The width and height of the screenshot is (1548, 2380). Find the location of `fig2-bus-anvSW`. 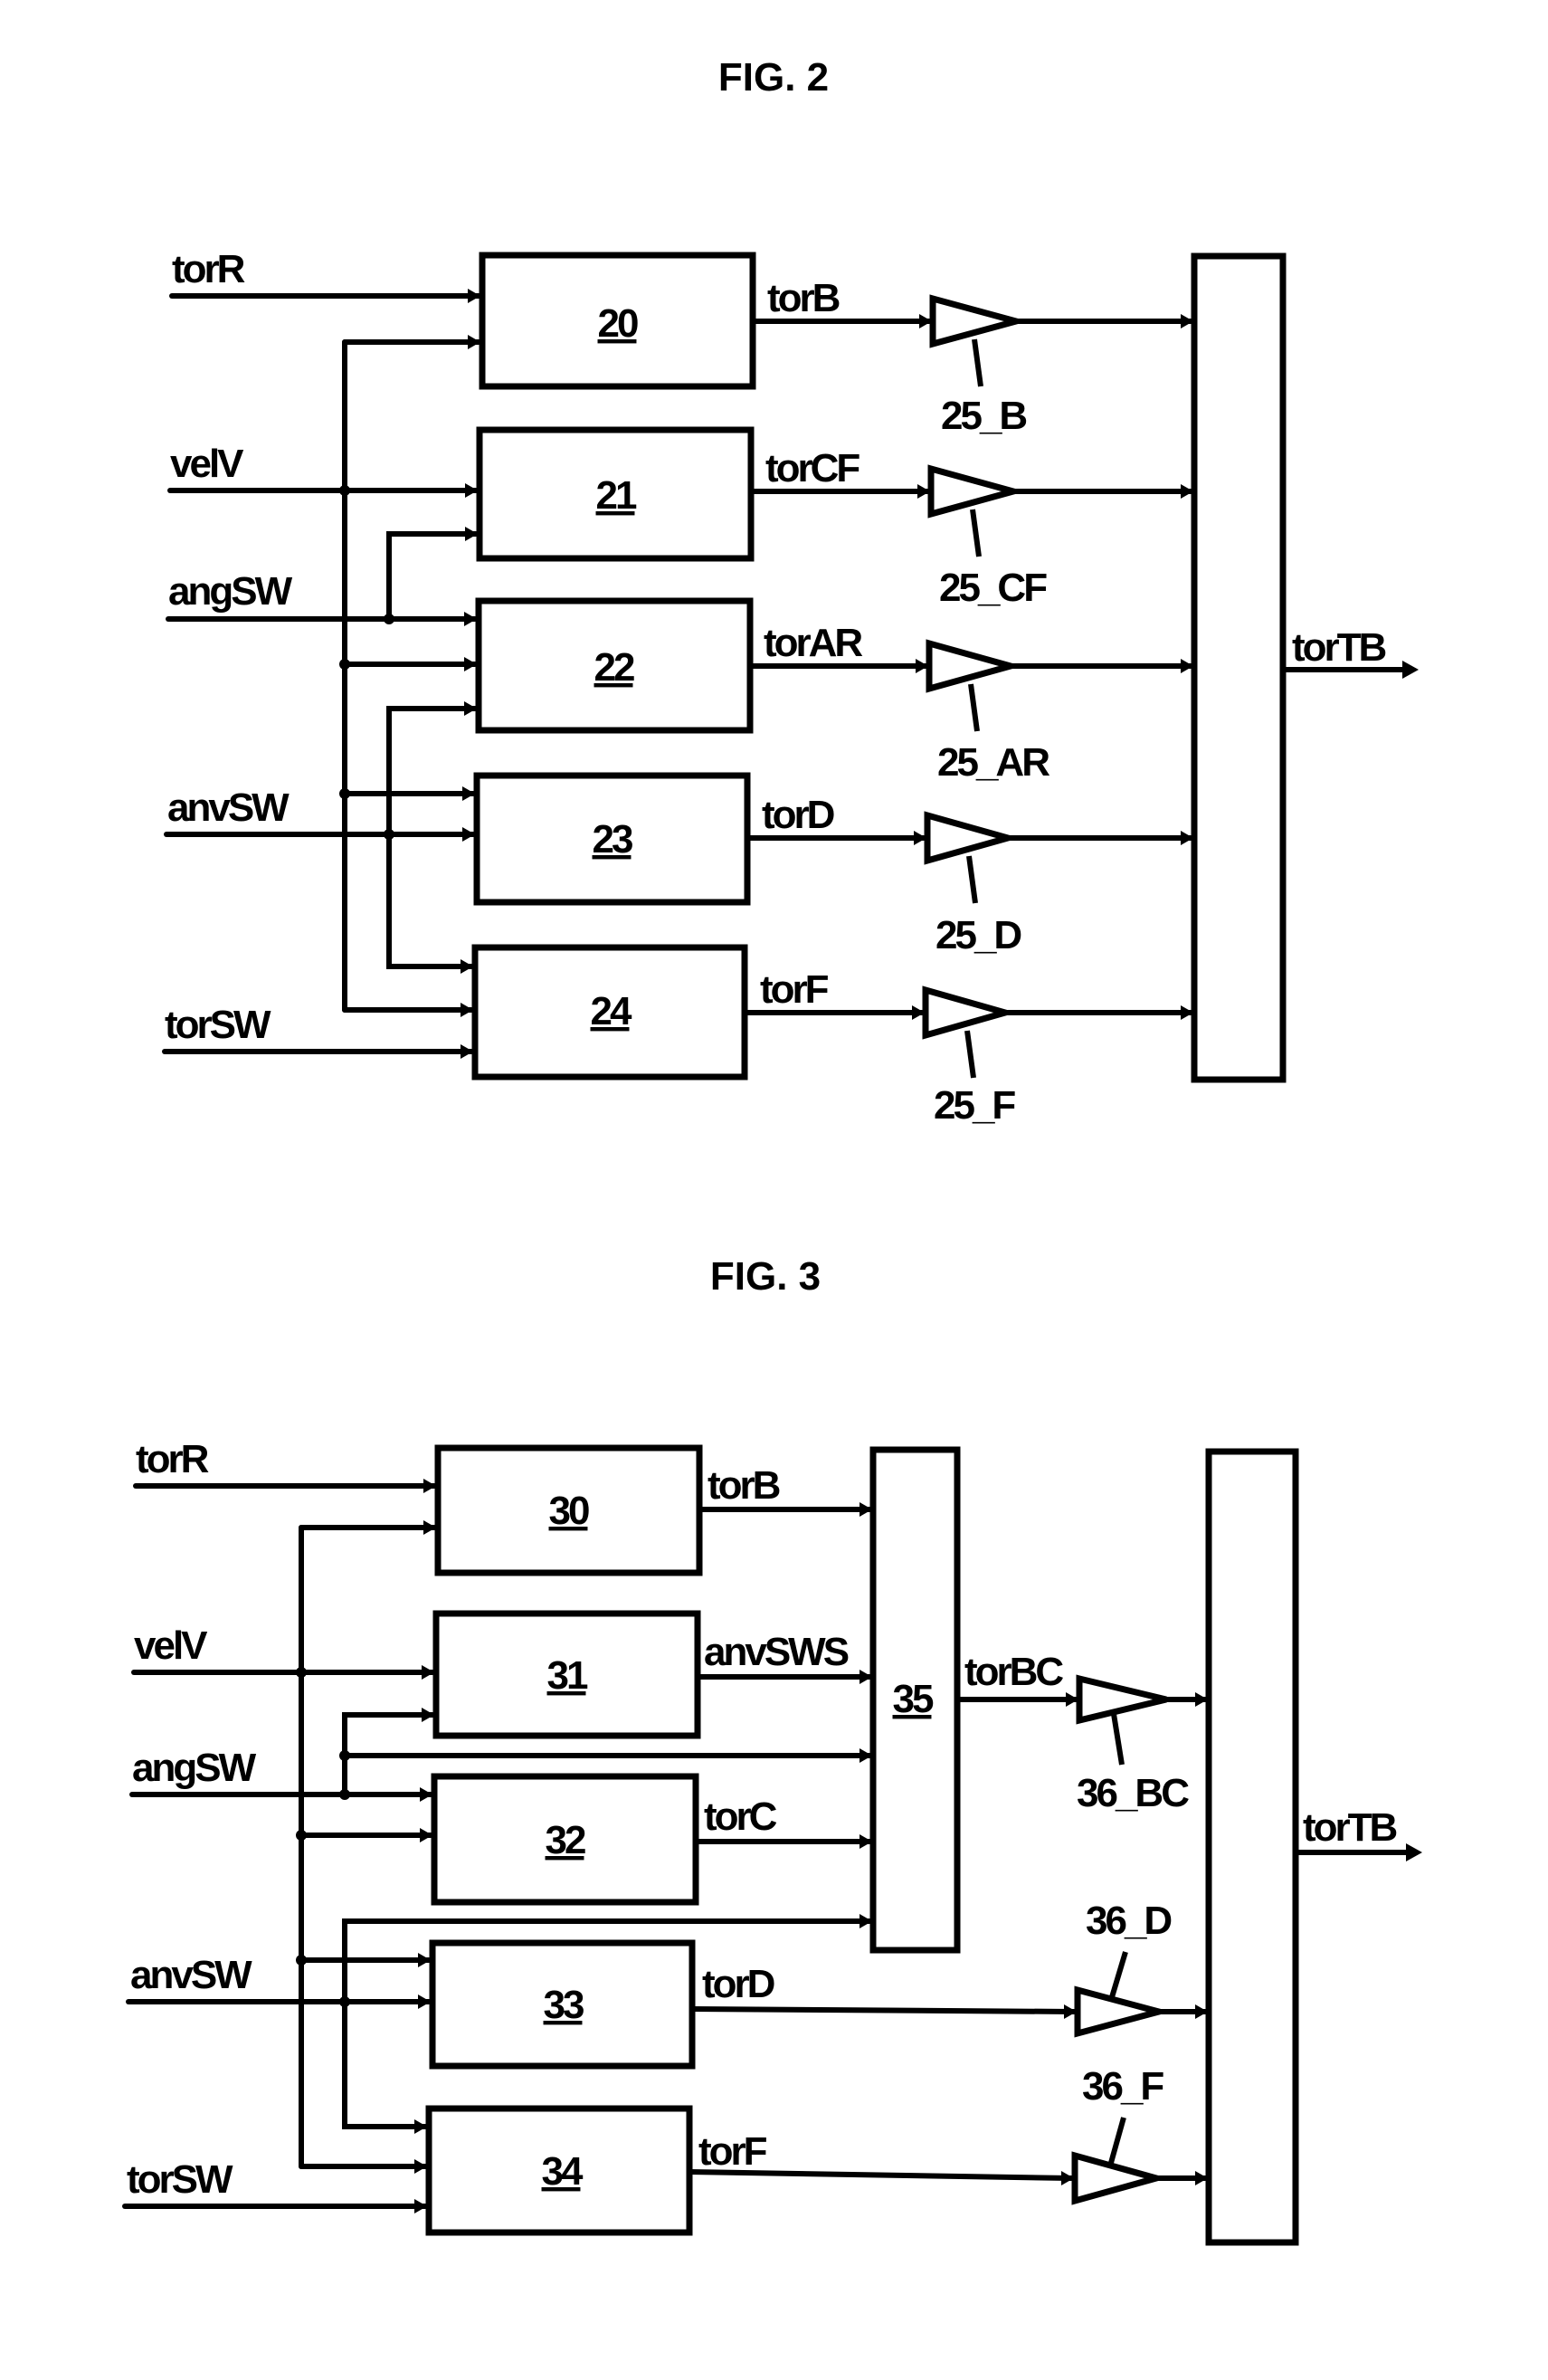

fig2-bus-anvSW is located at coordinates (432, 837).